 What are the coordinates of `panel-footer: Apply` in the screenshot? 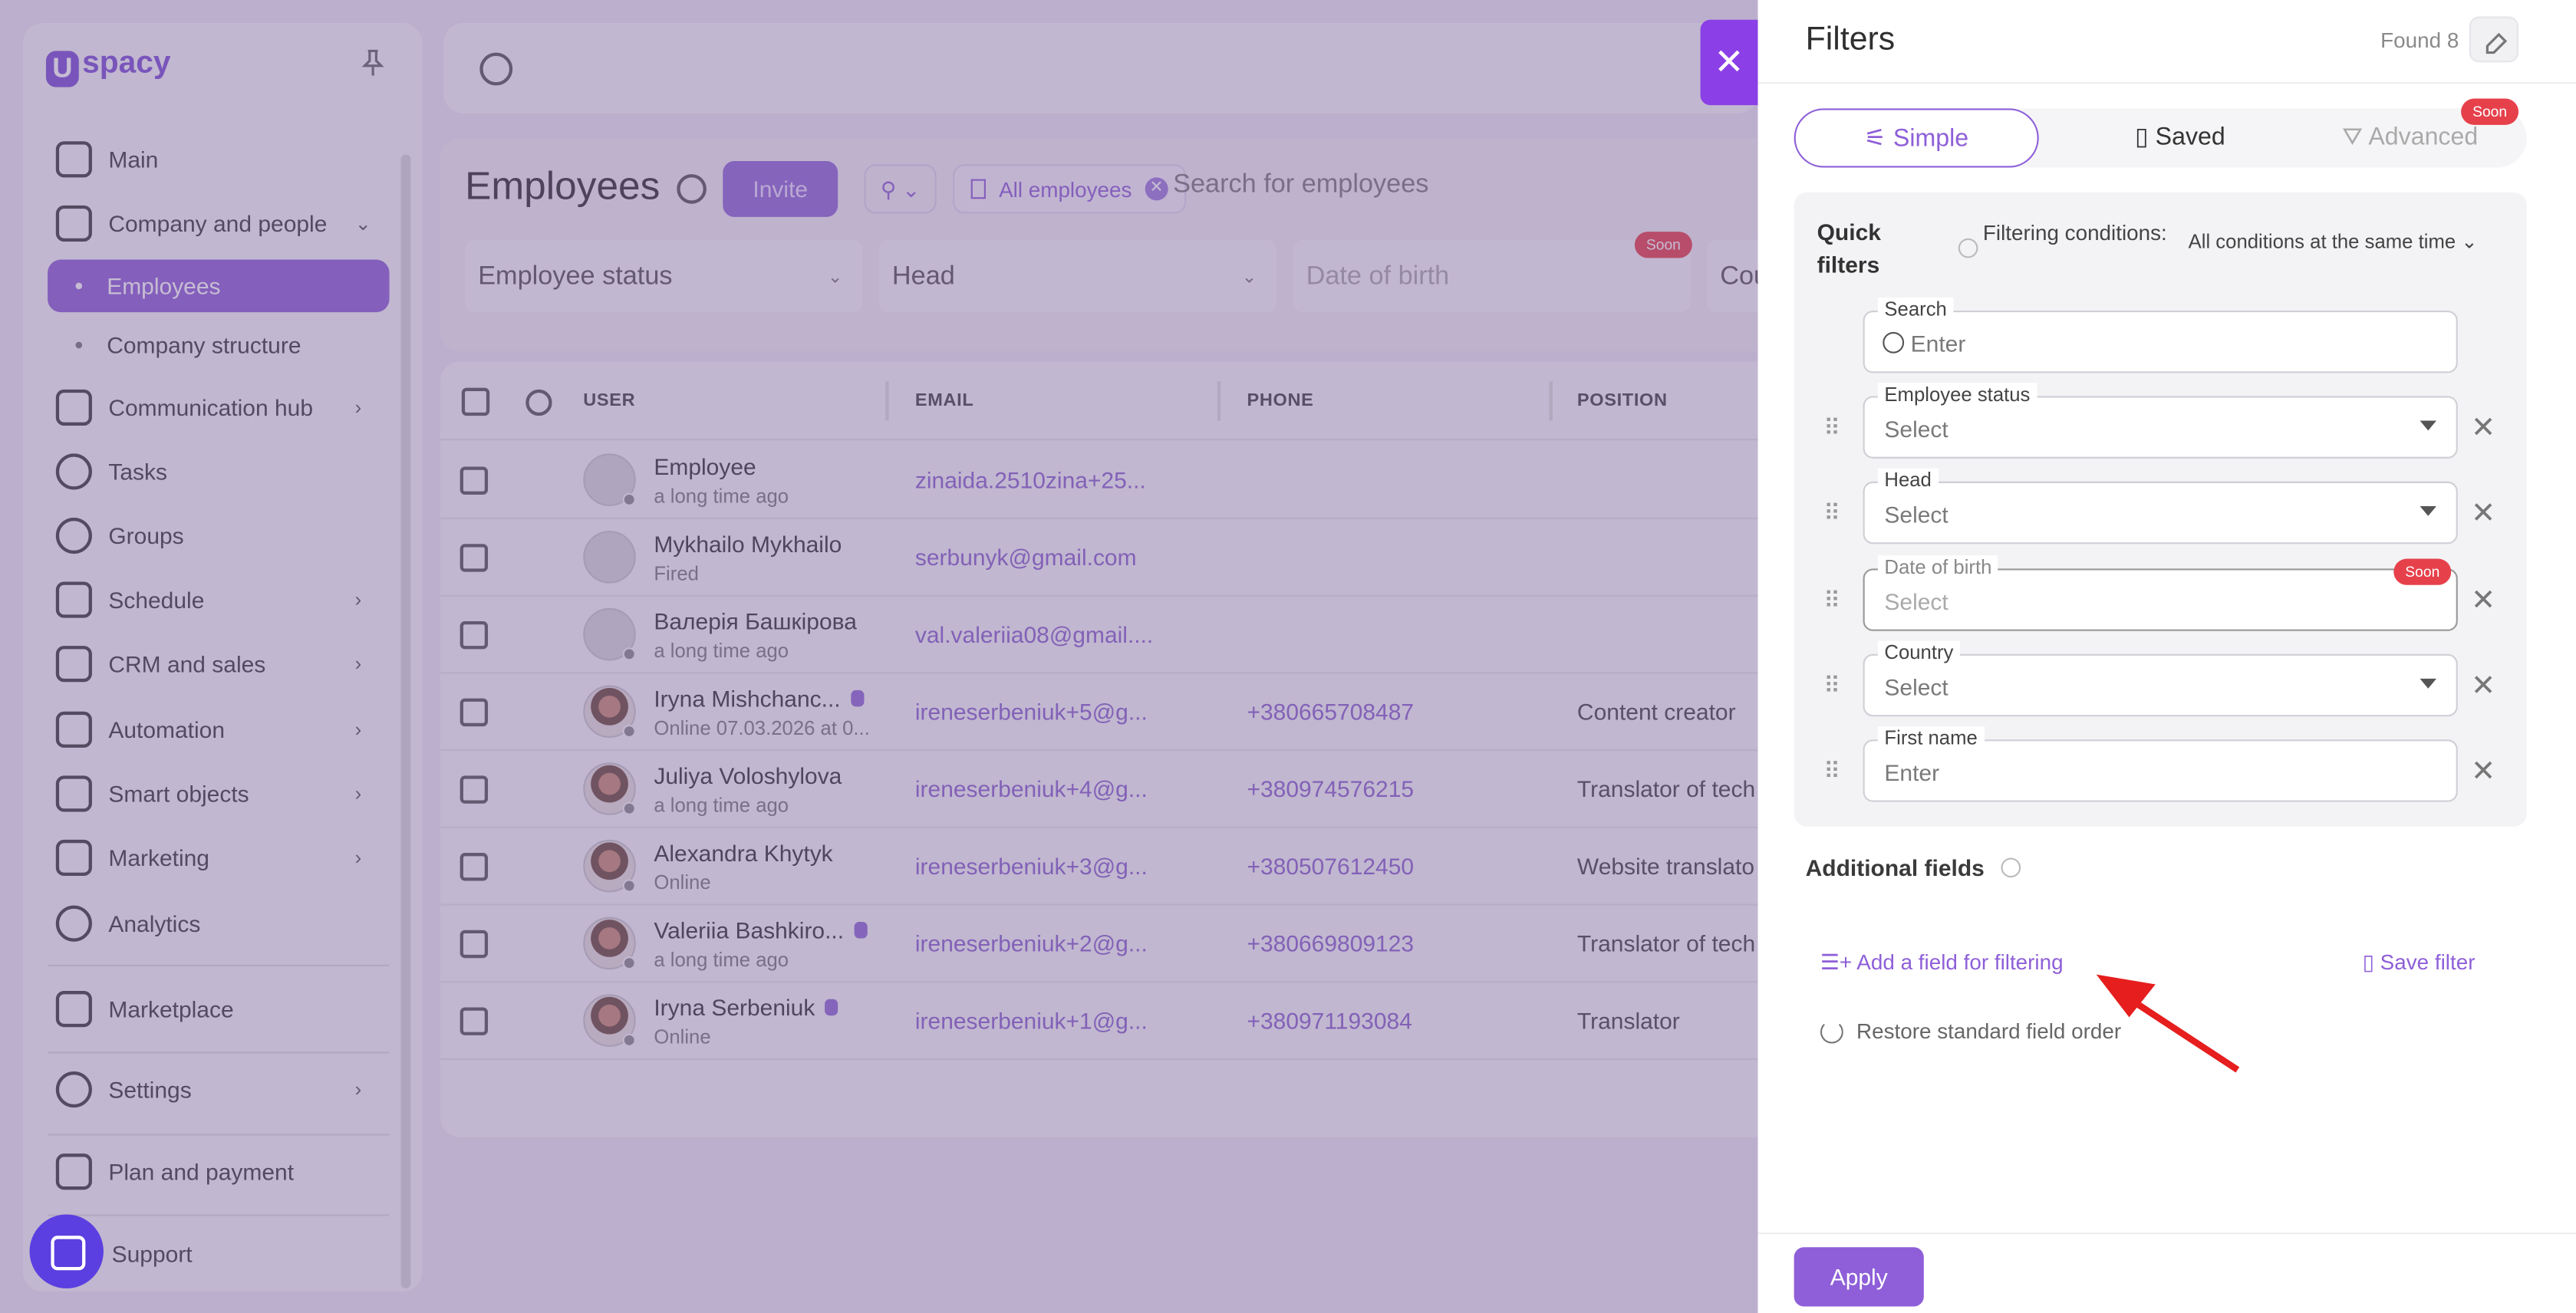 It's located at (2166, 1272).